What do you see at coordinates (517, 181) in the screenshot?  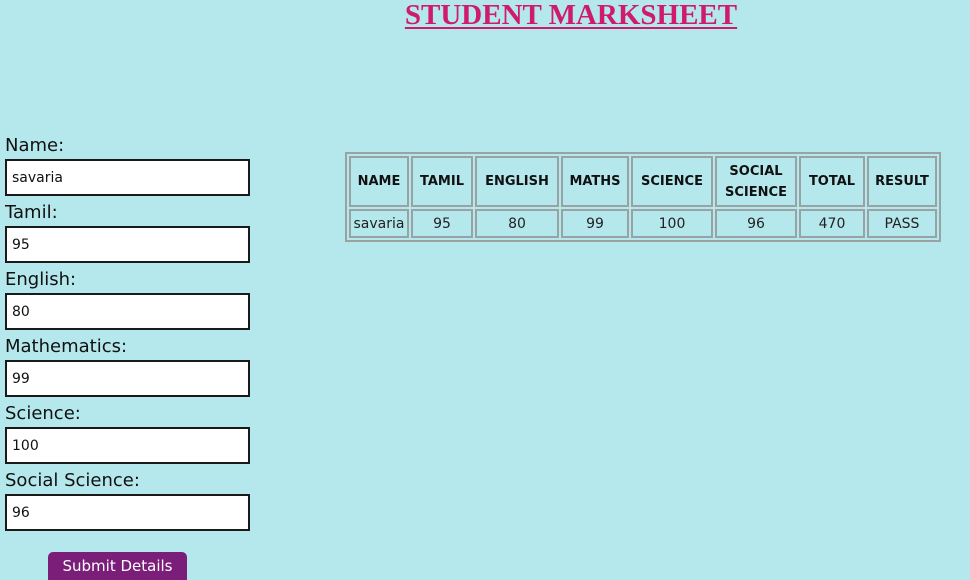 I see `header-english: ENGLISH` at bounding box center [517, 181].